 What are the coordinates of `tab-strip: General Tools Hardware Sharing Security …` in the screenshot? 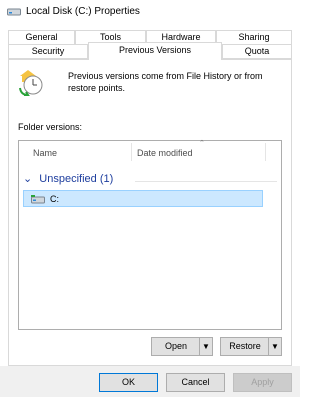 It's located at (150, 43).